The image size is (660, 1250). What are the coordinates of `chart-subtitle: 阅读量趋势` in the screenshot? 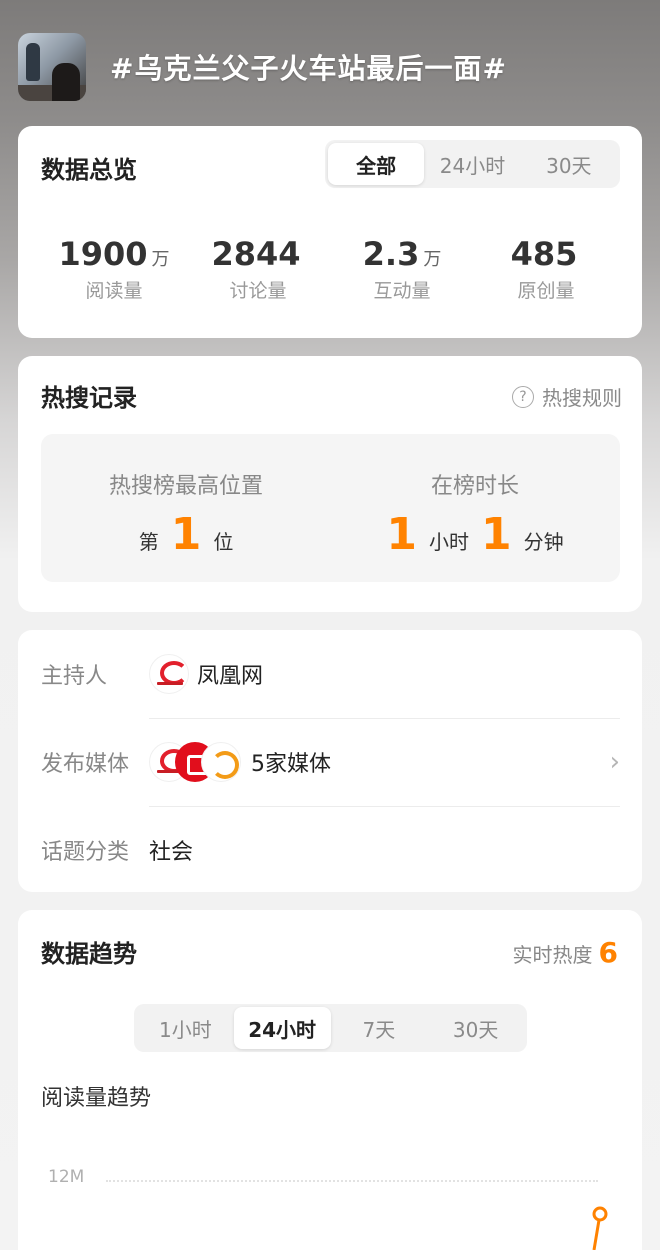 It's located at (96, 1098).